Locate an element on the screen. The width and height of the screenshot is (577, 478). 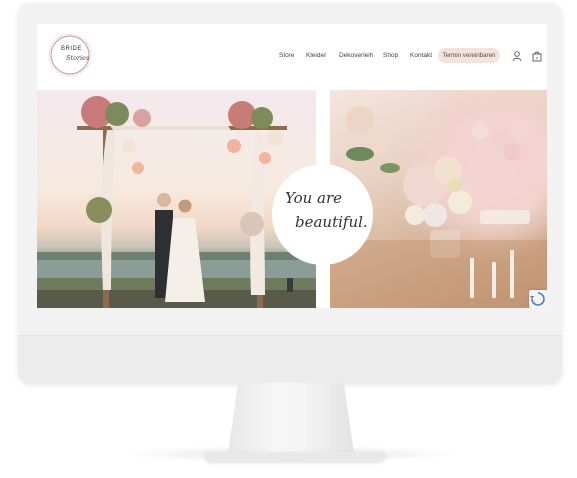
shopping-bag-icon: 0 is located at coordinates (537, 56).